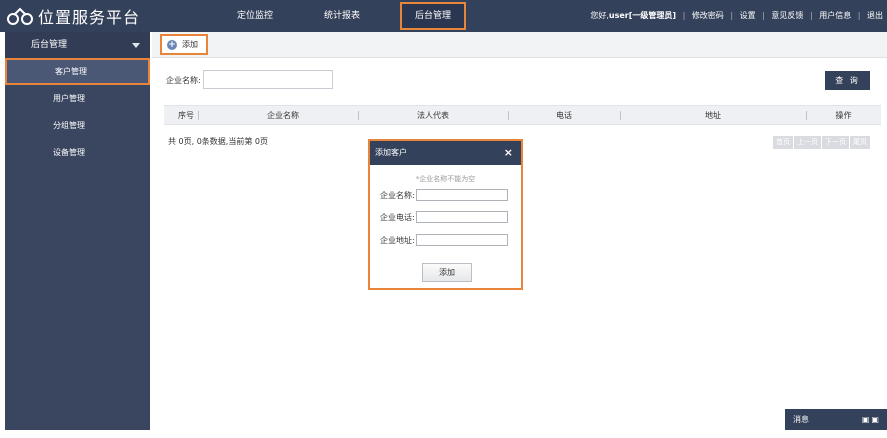 This screenshot has height=438, width=887. Describe the element at coordinates (391, 152) in the screenshot. I see `dialog-title: 添加客户` at that location.